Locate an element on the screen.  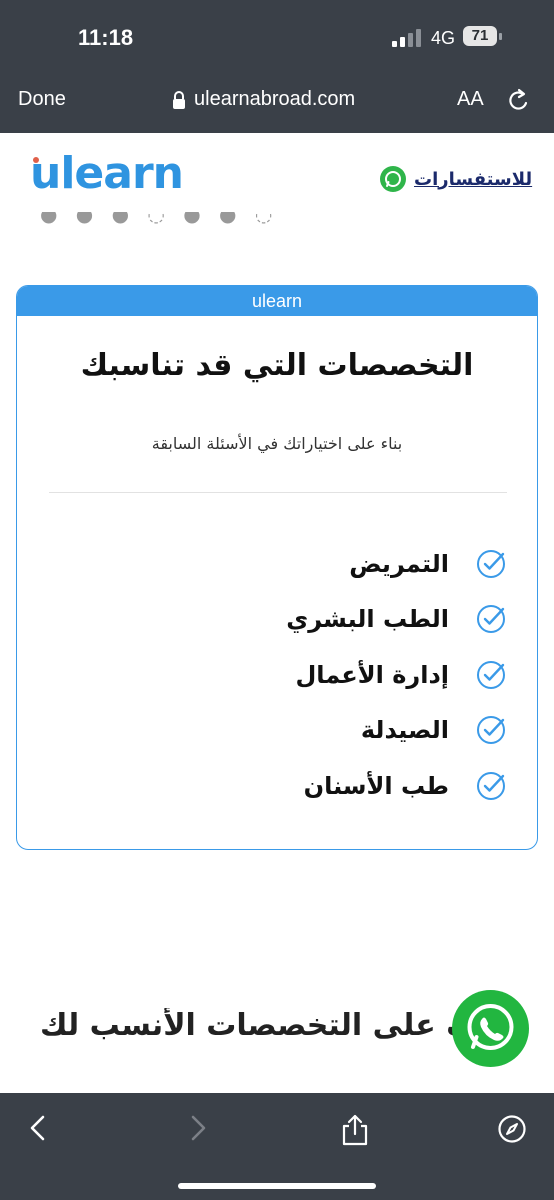
forward-icon is located at coordinates (198, 1128).